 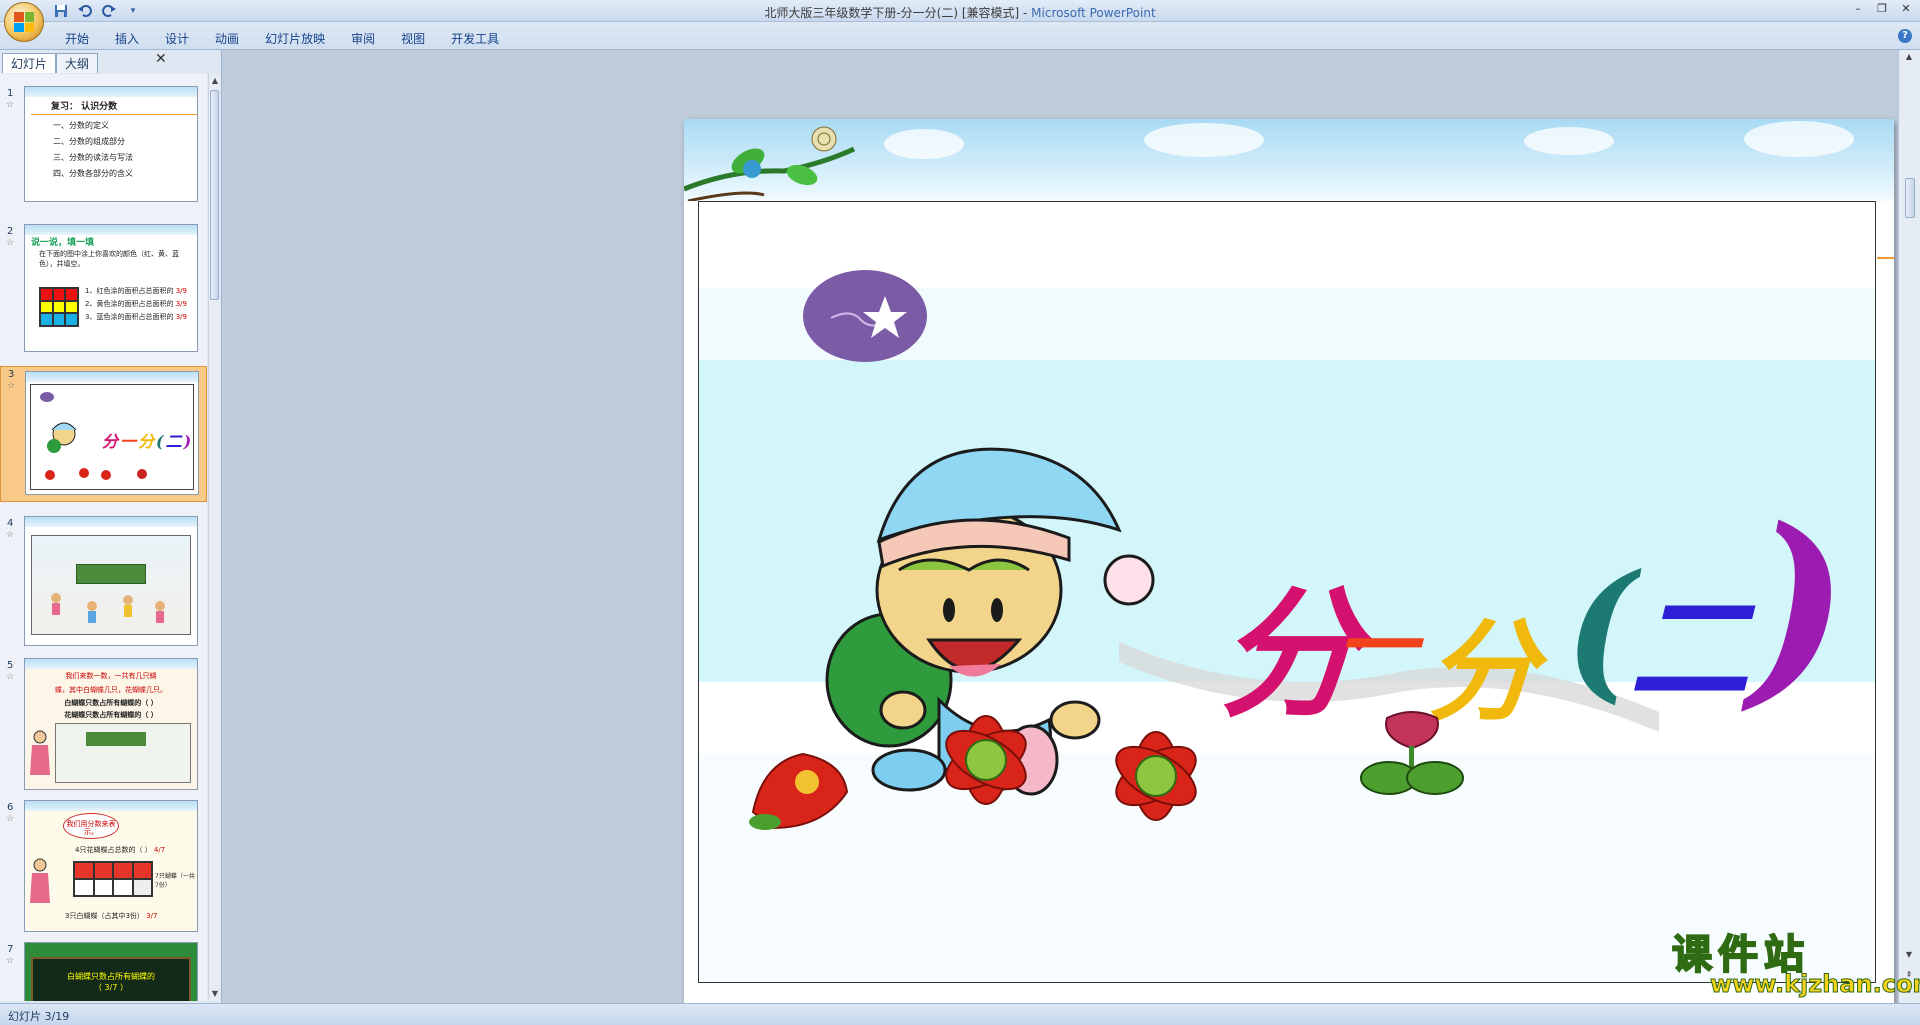 I want to click on thumbnail-speech-bubble: 我们用分数来表示。, so click(x=91, y=826).